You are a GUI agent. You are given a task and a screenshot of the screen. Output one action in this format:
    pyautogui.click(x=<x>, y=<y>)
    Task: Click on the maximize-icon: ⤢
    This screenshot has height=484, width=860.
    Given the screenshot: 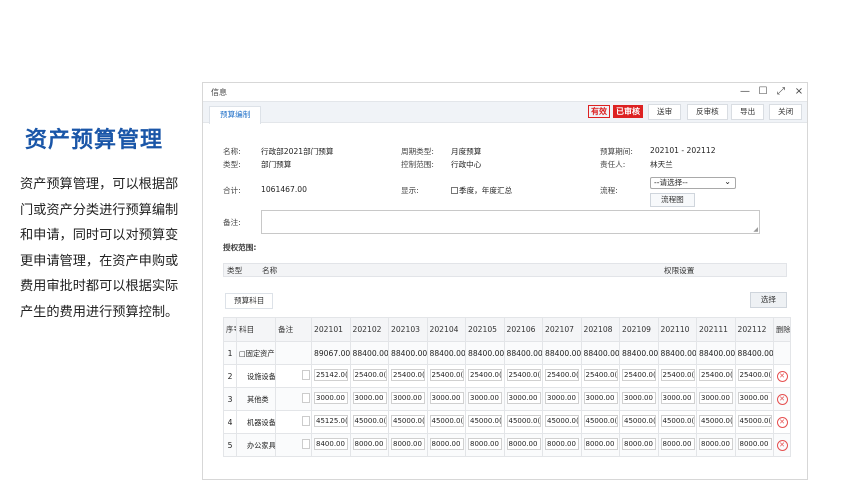 What is the action you would take?
    pyautogui.click(x=781, y=92)
    